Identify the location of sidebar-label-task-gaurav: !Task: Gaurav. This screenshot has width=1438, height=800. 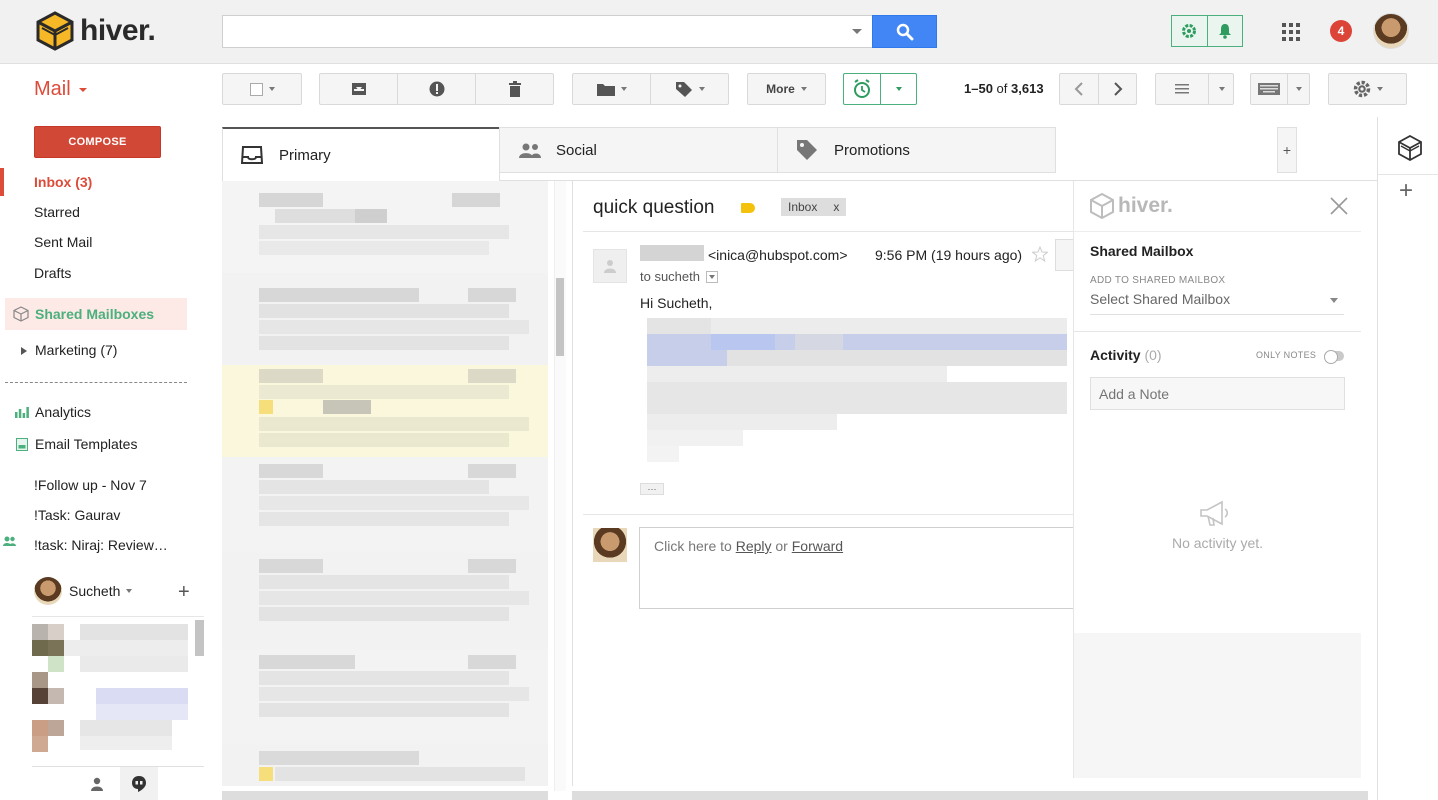
(77, 515).